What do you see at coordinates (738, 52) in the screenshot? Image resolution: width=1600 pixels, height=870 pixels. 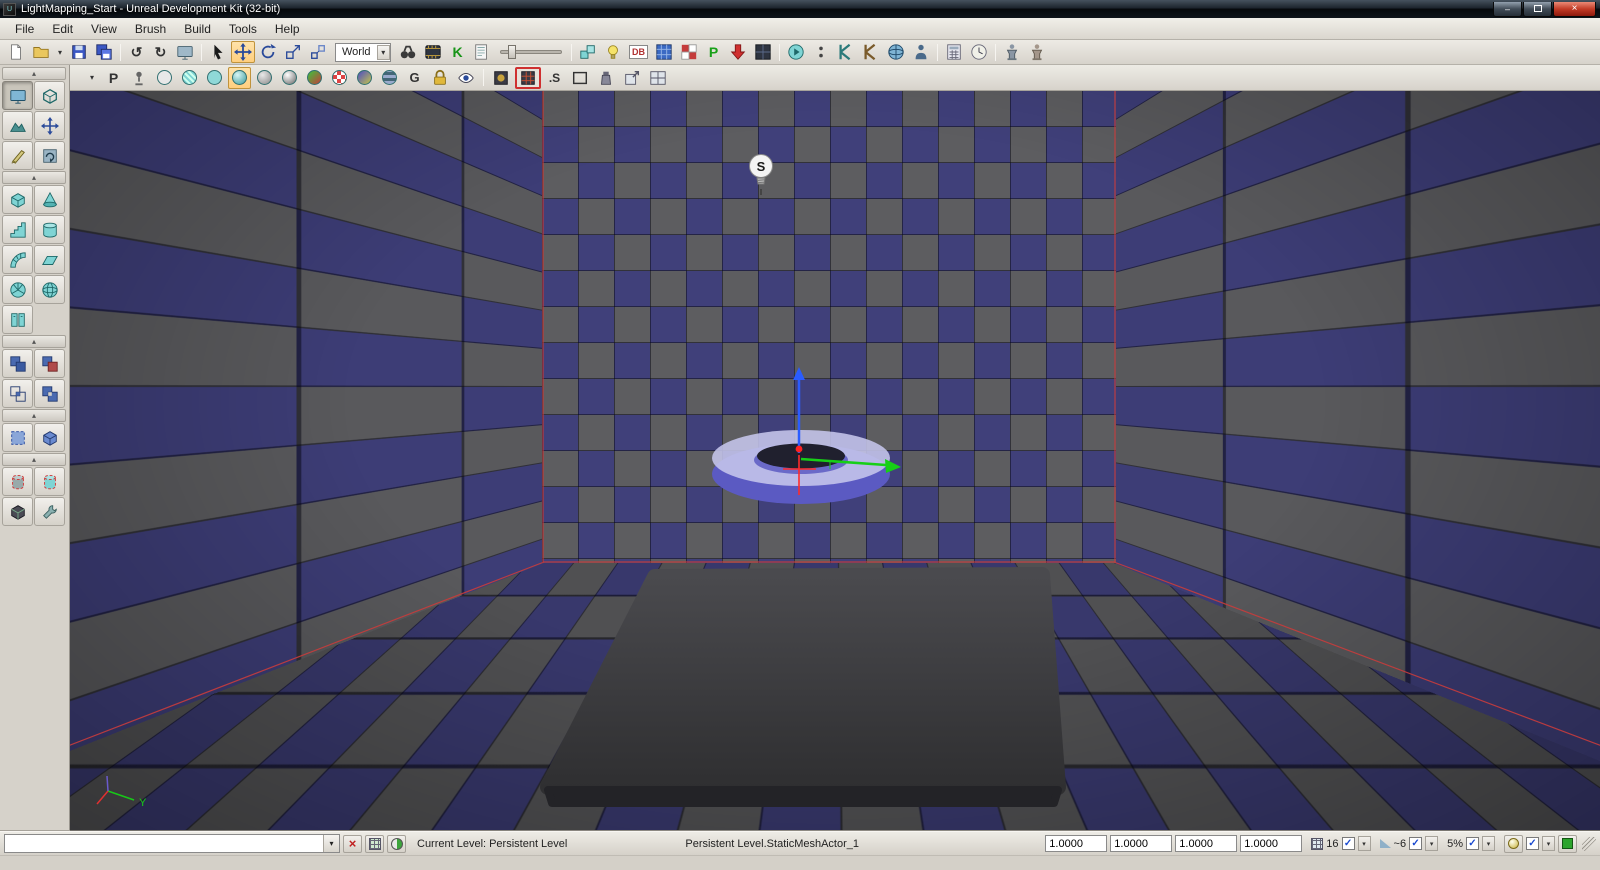 I see `publish-cook-button` at bounding box center [738, 52].